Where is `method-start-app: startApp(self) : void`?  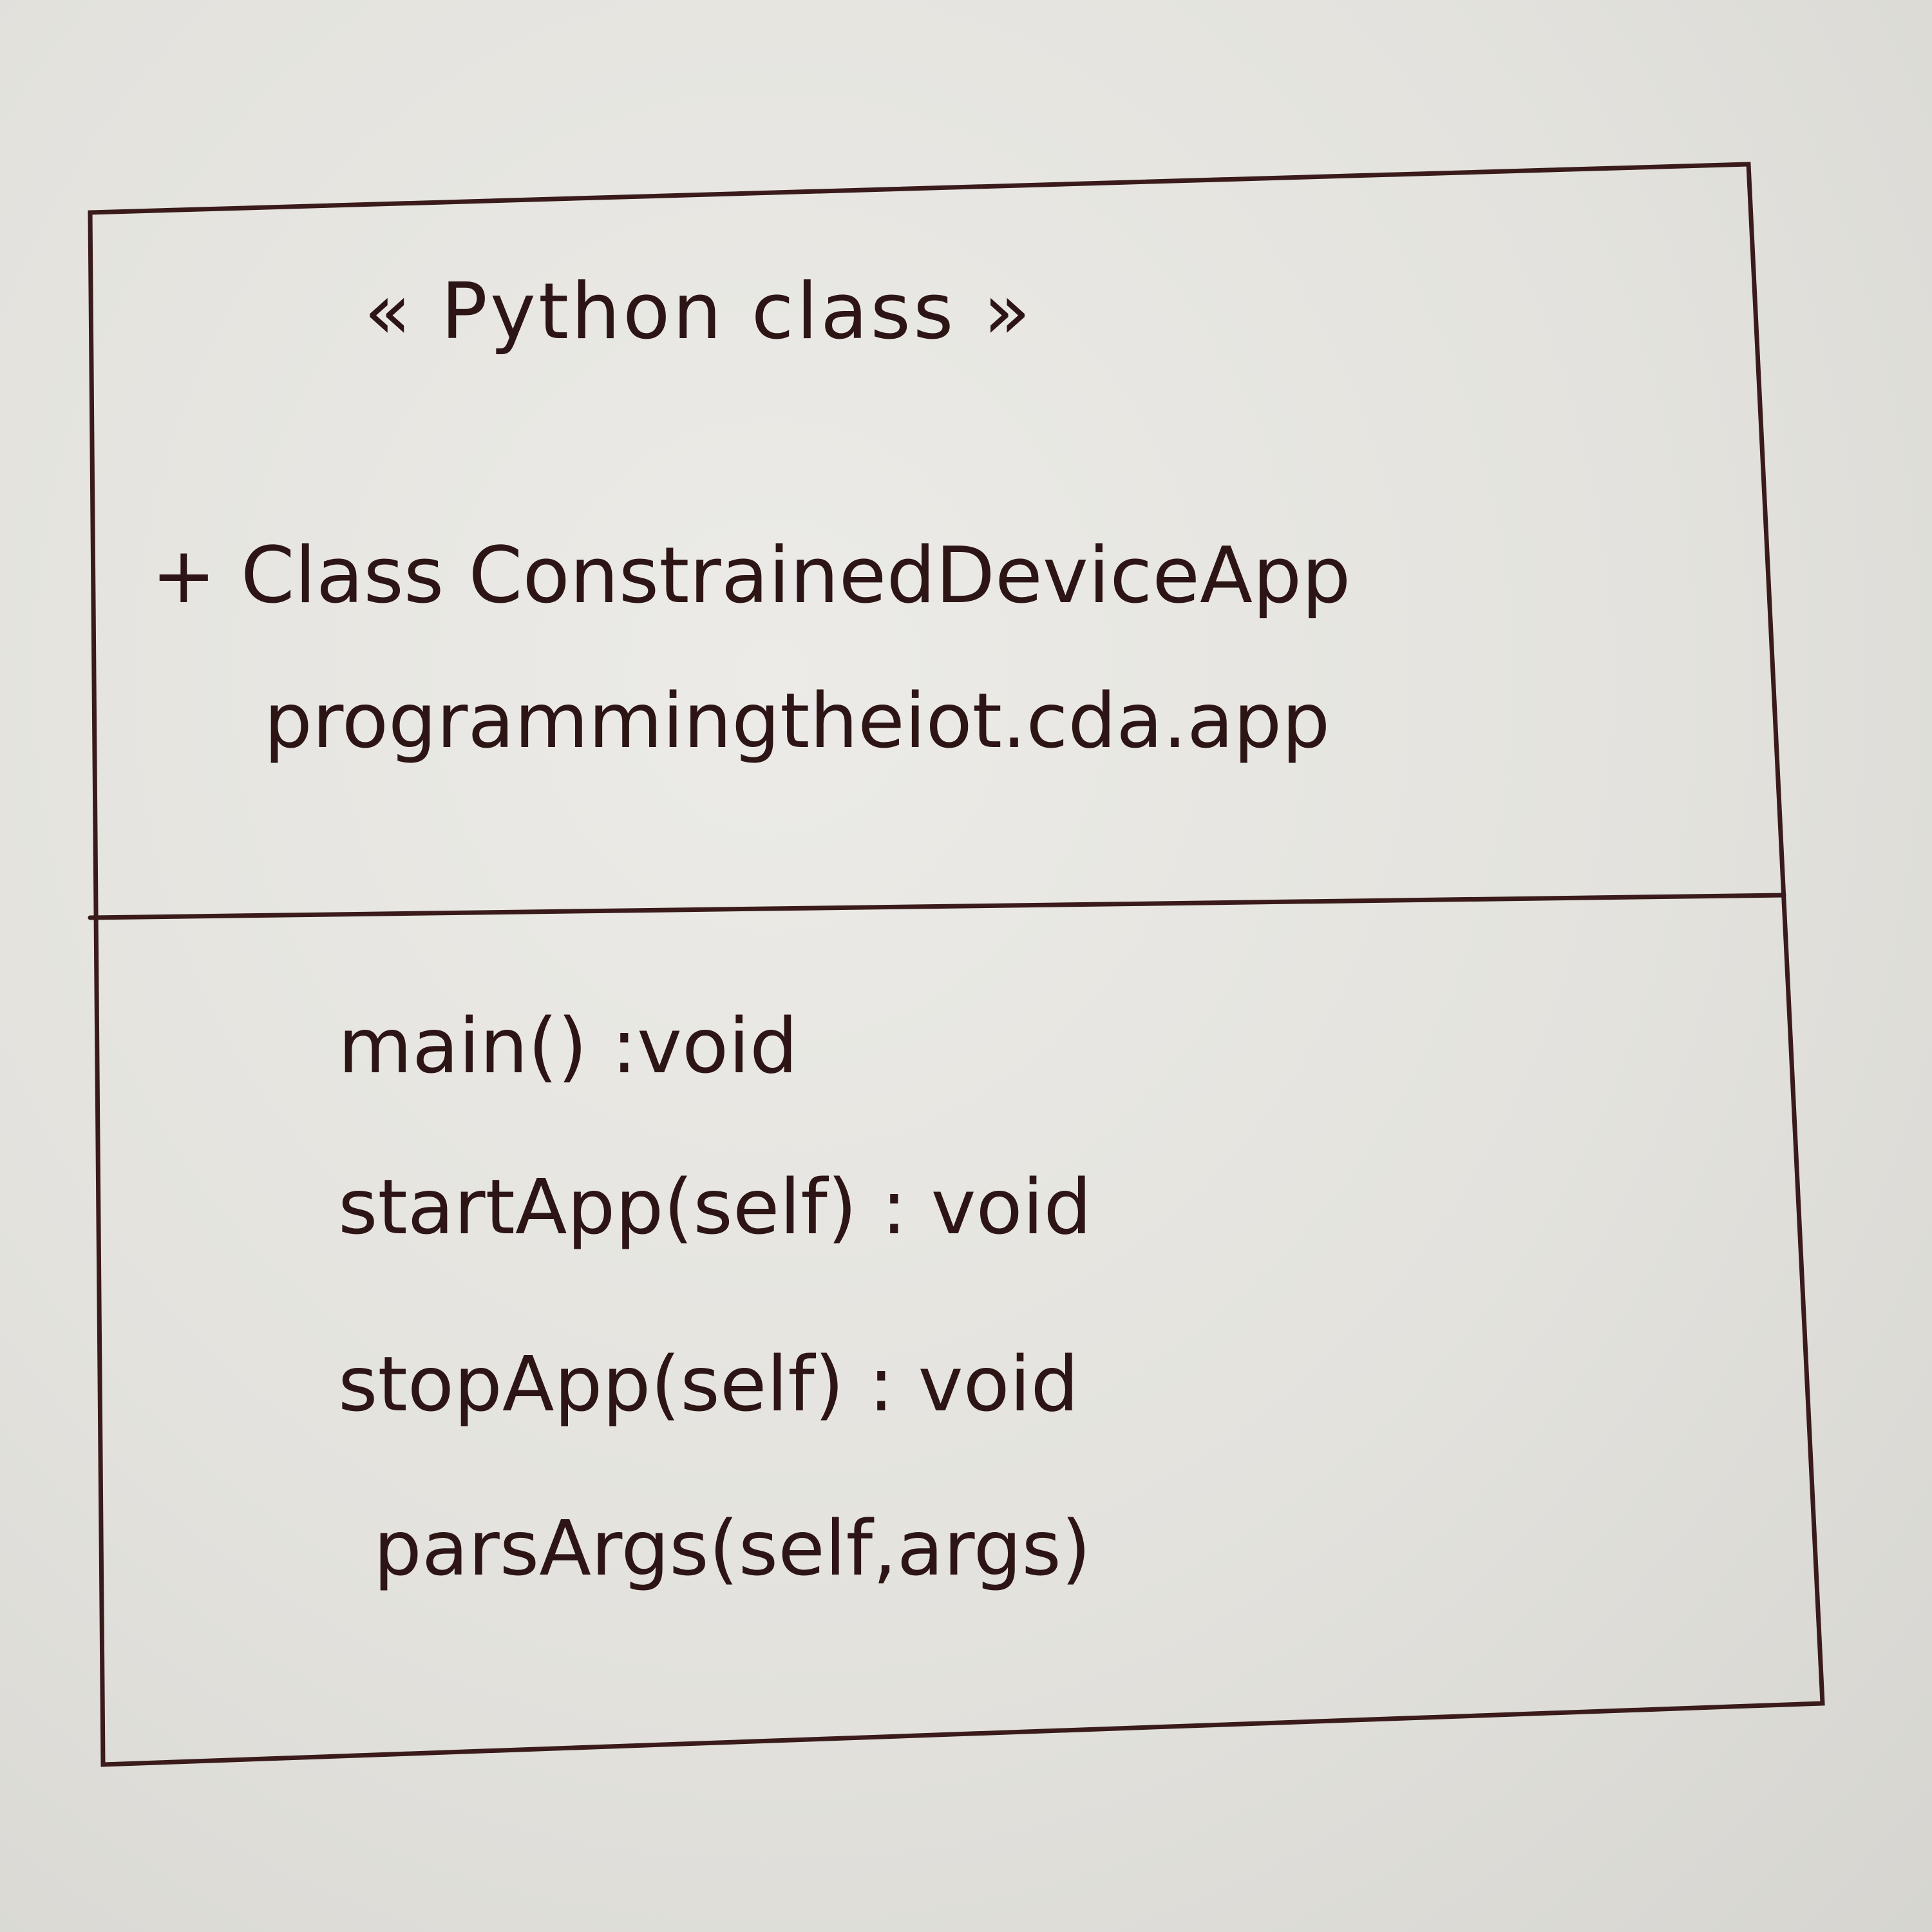
method-start-app: startApp(self) : void is located at coordinates (715, 1206).